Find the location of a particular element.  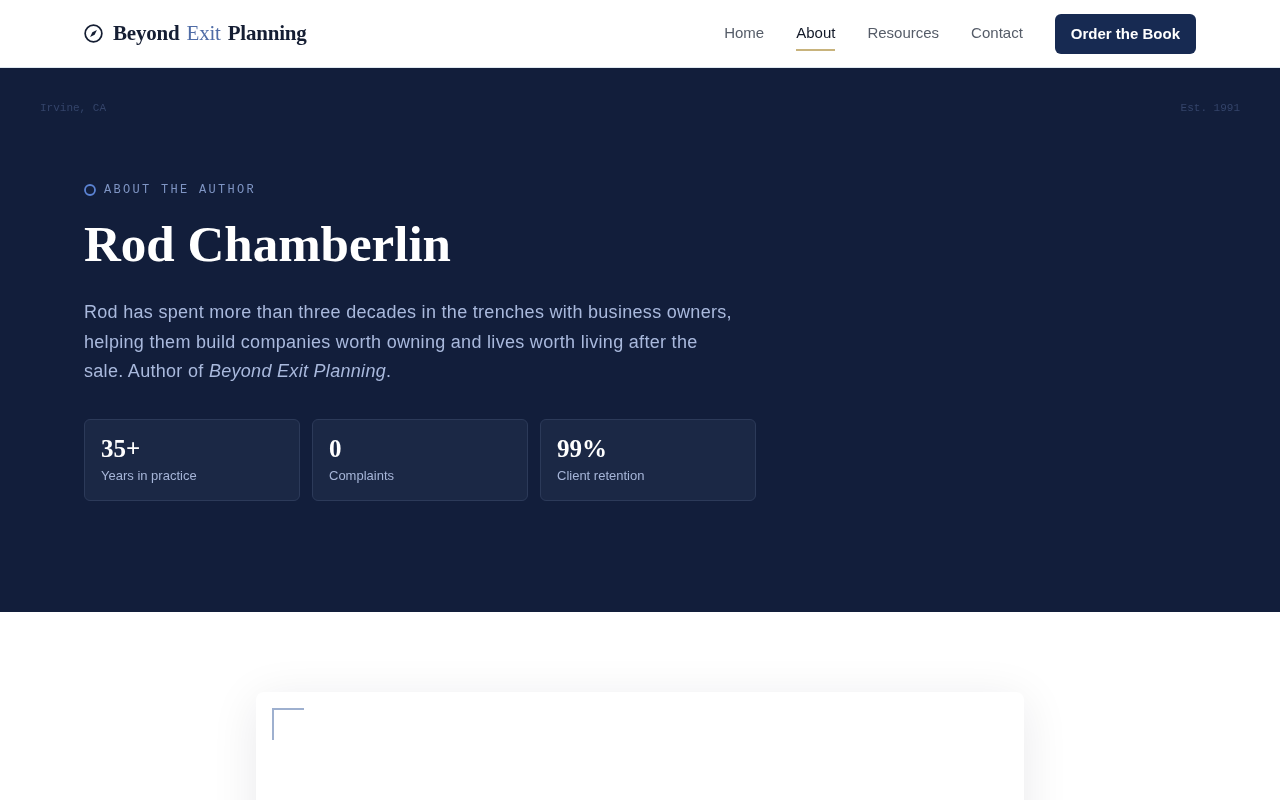

logo-text: Beyond Exit Planning is located at coordinates (210, 33).